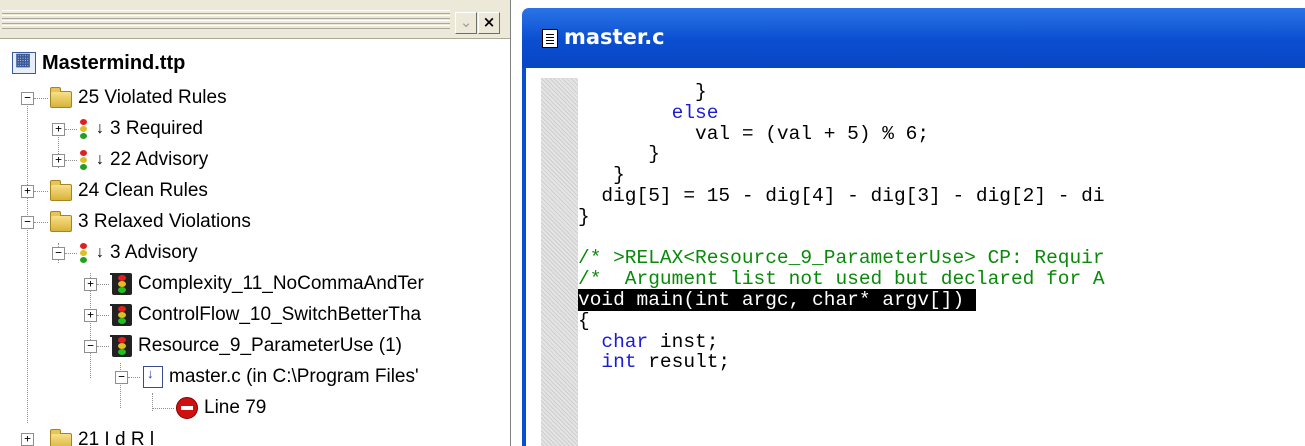 The image size is (1305, 446). I want to click on tree-item-label: 21 I d R l, so click(116, 437).